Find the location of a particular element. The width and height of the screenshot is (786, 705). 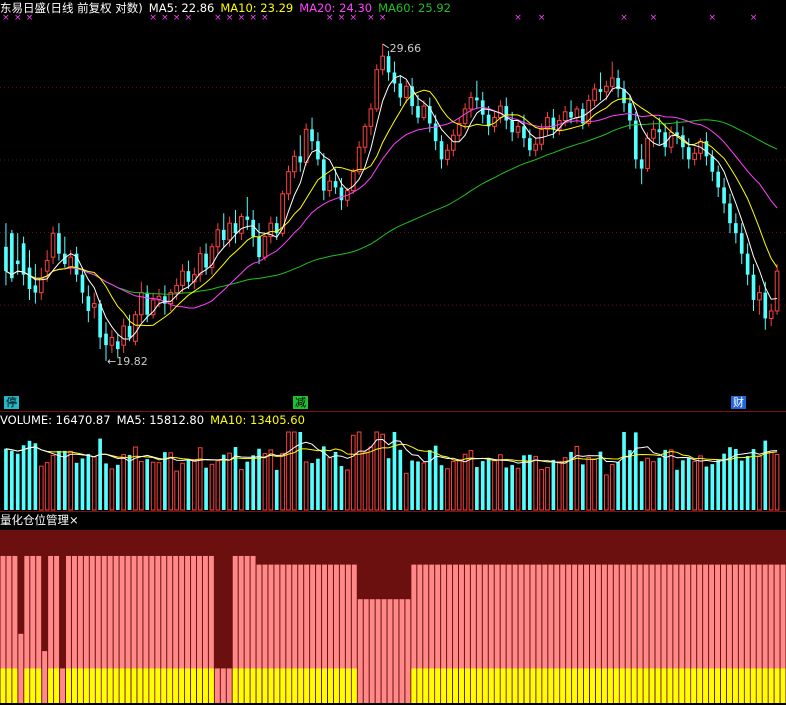

volume-chart is located at coordinates (393, 462).